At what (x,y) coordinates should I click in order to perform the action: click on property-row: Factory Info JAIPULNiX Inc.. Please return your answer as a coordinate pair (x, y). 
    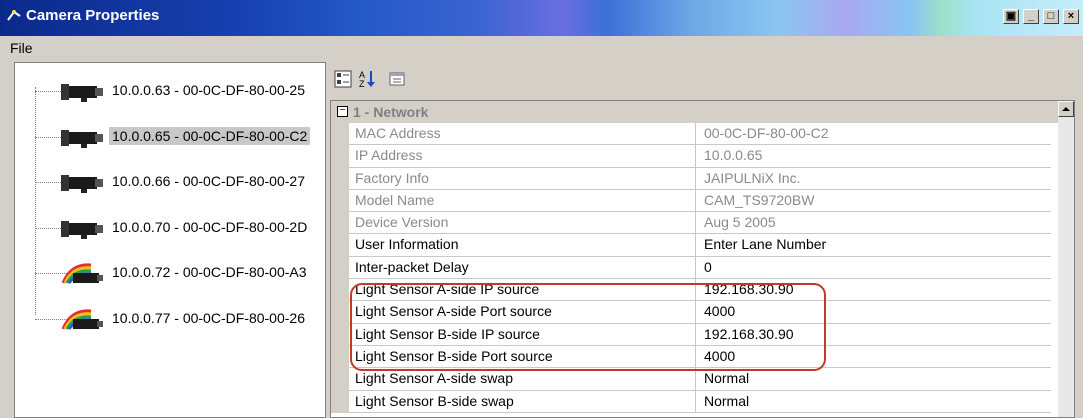
    Looking at the image, I should click on (691, 178).